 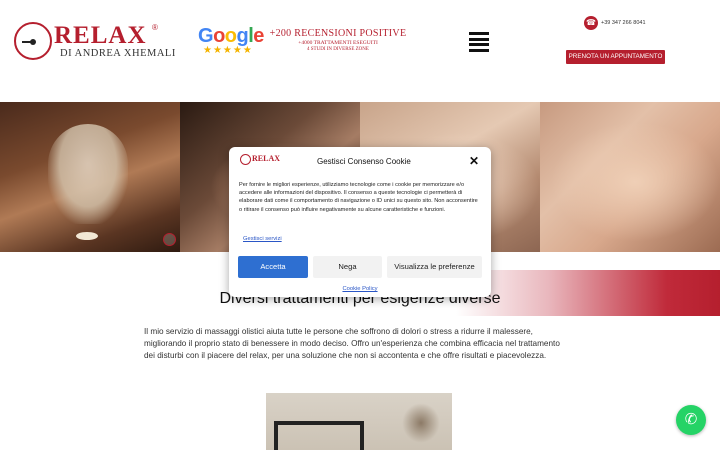 What do you see at coordinates (262, 239) in the screenshot?
I see `manage-services-link: Gestisci servizi` at bounding box center [262, 239].